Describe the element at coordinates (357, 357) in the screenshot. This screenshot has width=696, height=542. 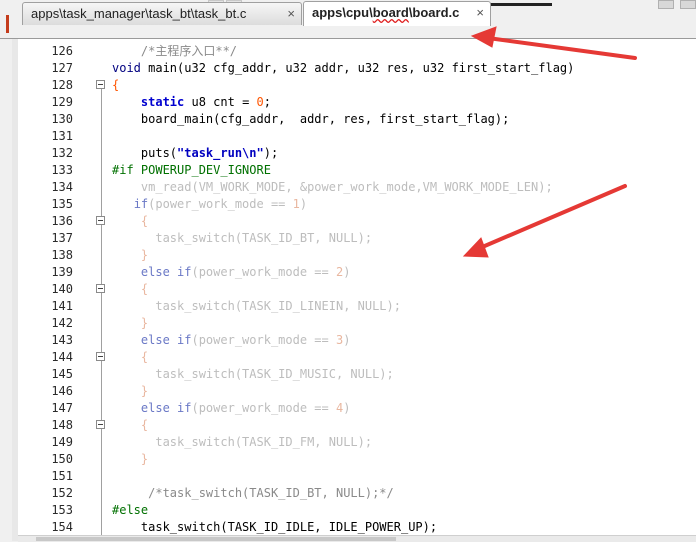
I see `code-line: 144 {` at that location.